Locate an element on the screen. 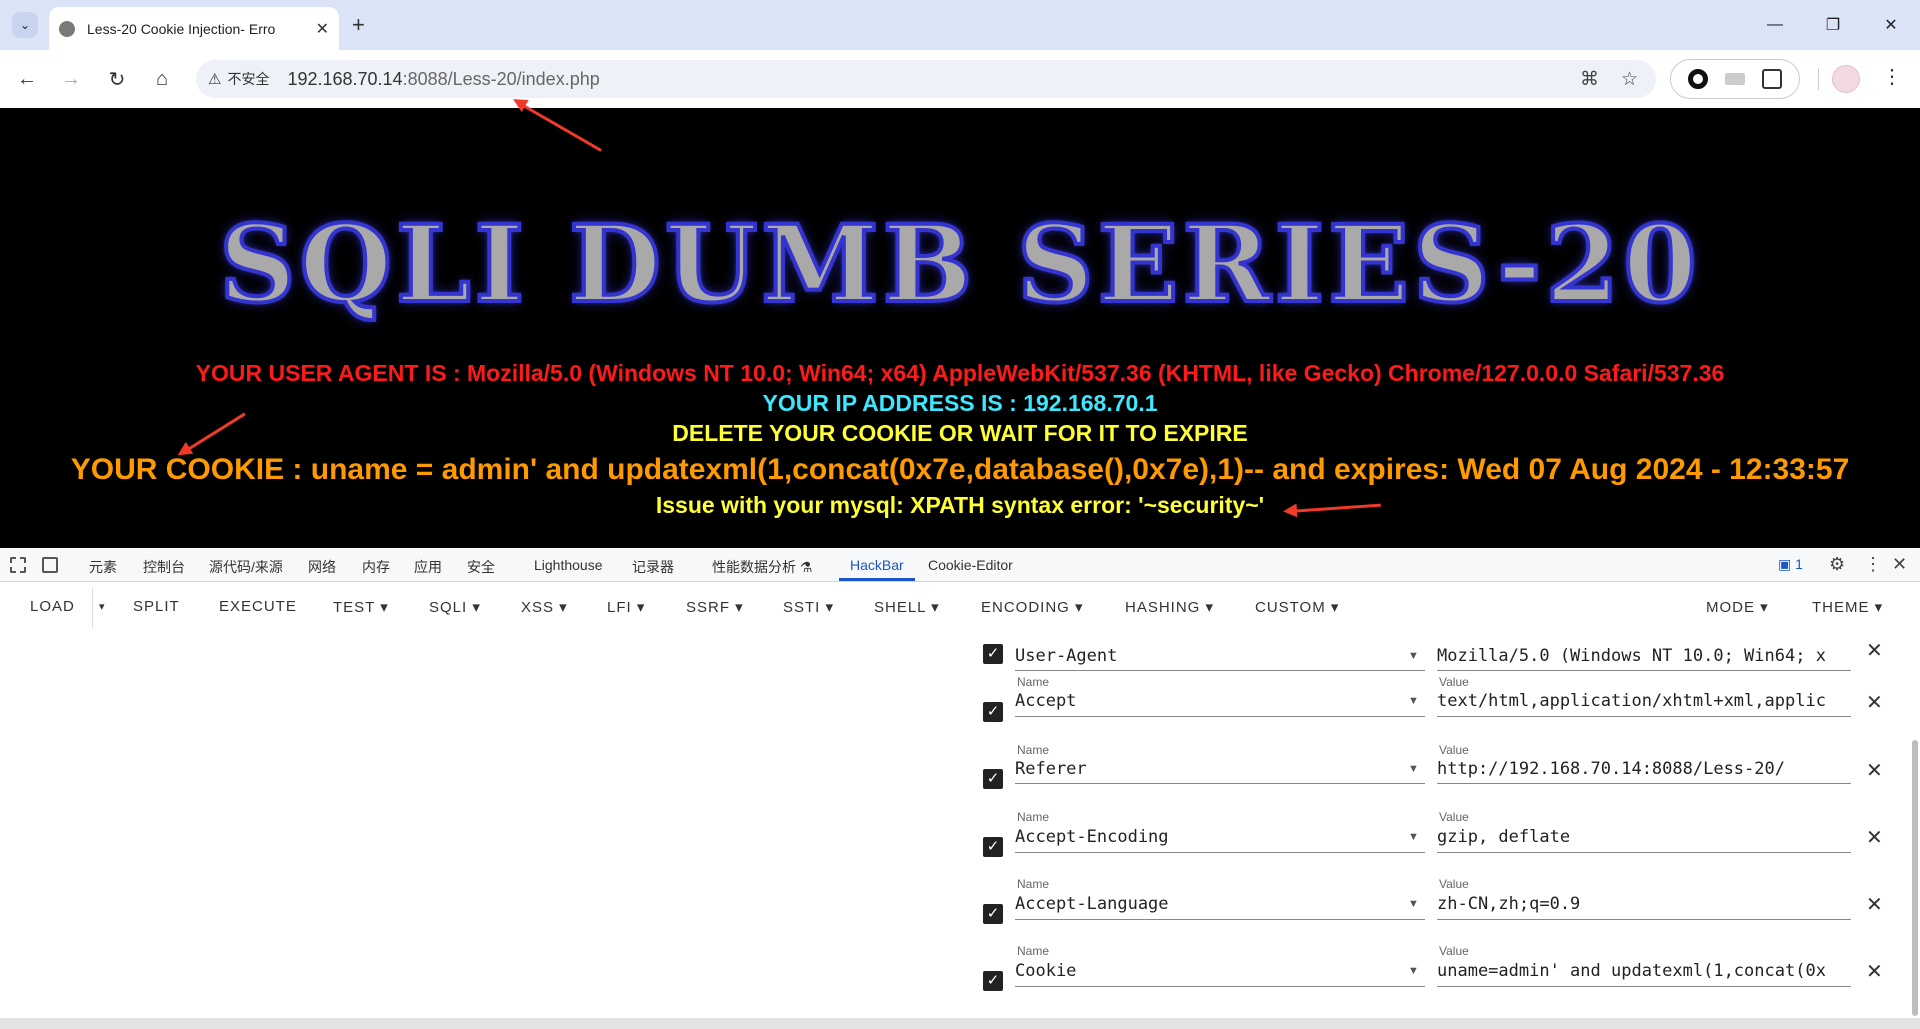  browser-menu-icon: ⋮ is located at coordinates (1892, 76).